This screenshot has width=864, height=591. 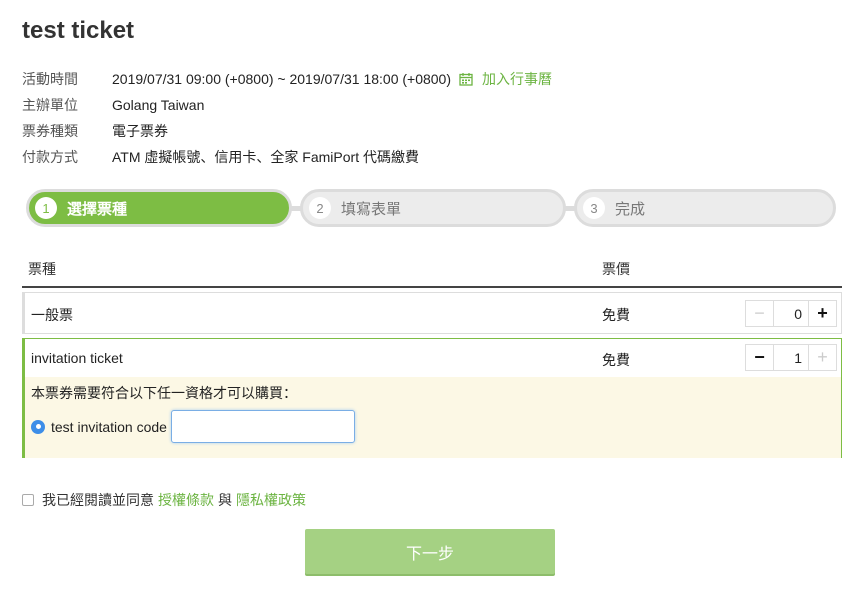 What do you see at coordinates (186, 500) in the screenshot?
I see `terms-link: 授權條款` at bounding box center [186, 500].